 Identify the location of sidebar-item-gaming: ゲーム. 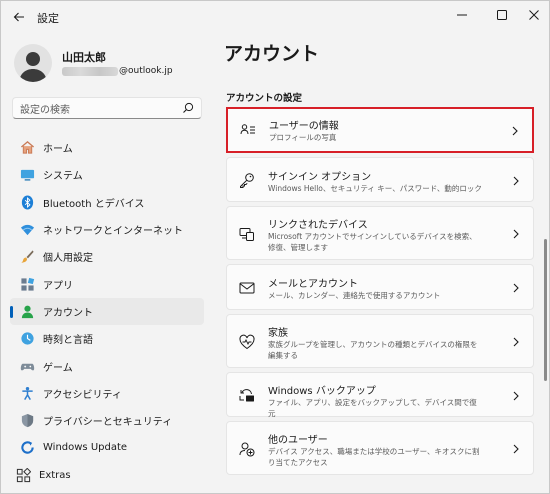
(107, 365).